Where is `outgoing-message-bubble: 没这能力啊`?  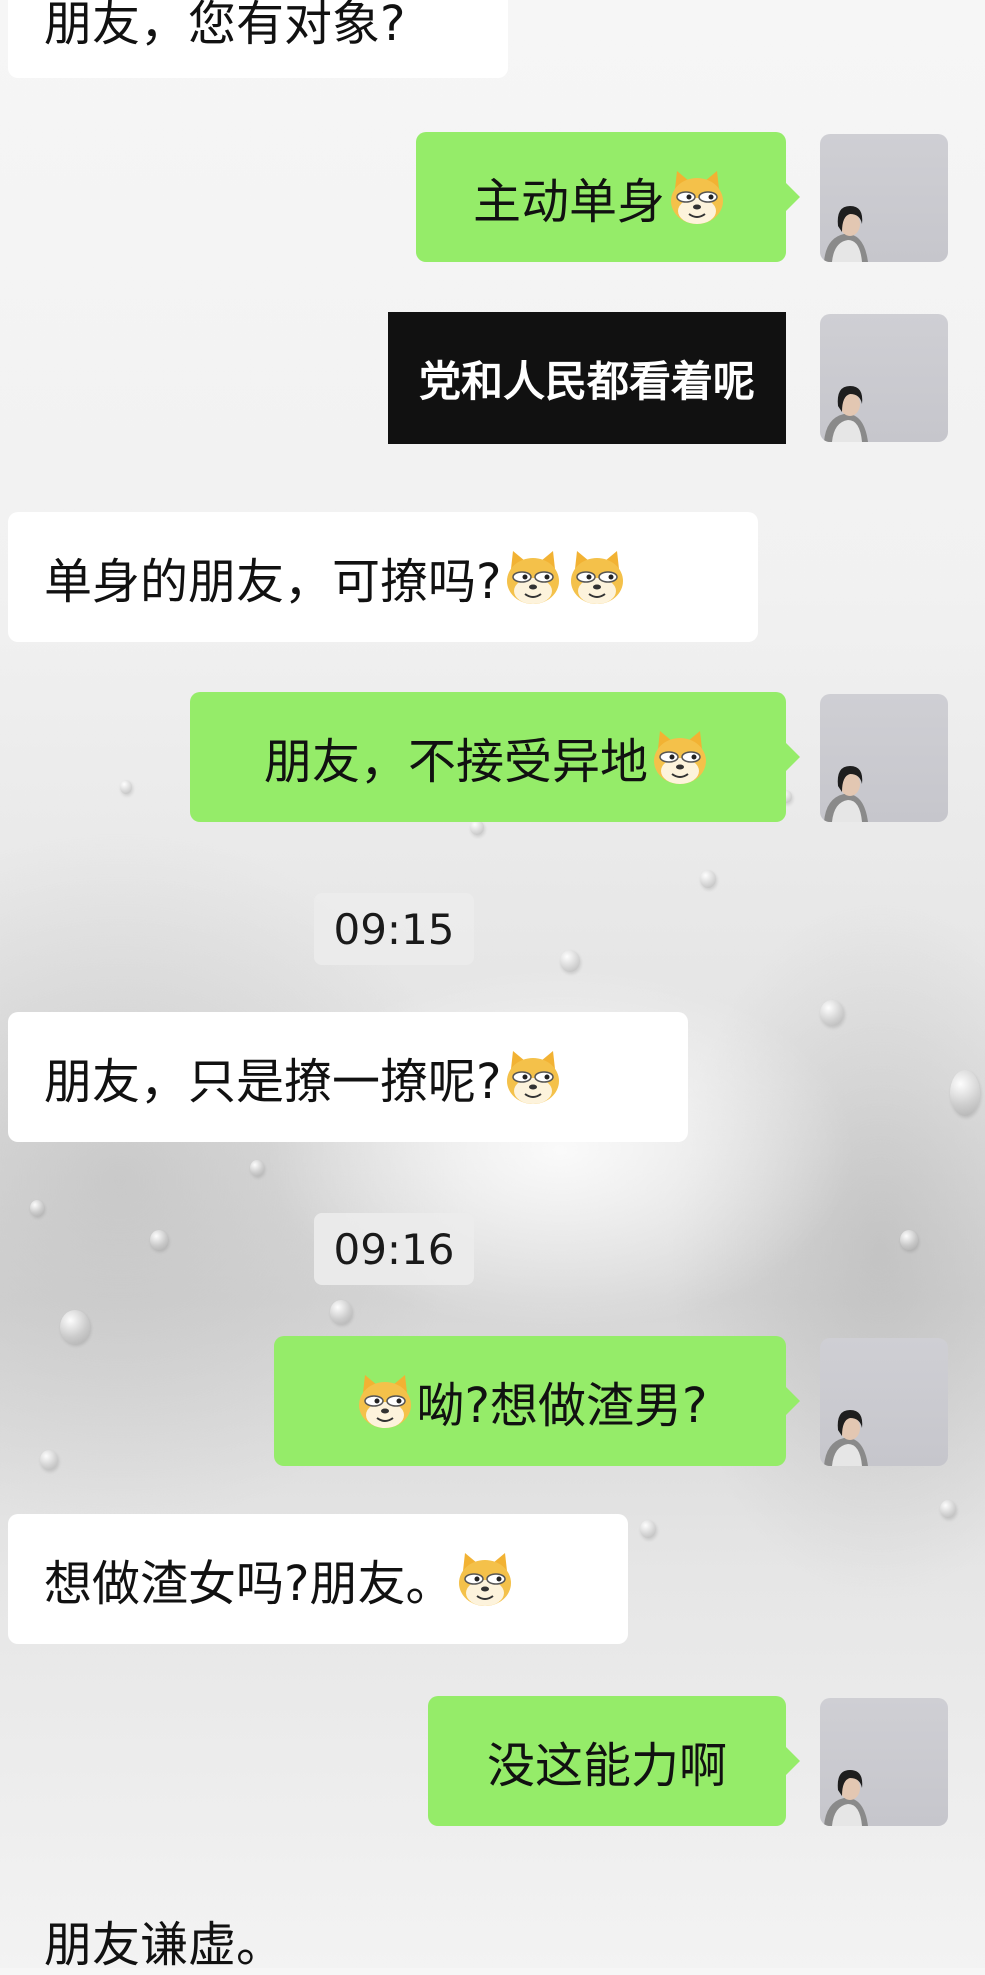 outgoing-message-bubble: 没这能力啊 is located at coordinates (614, 1761).